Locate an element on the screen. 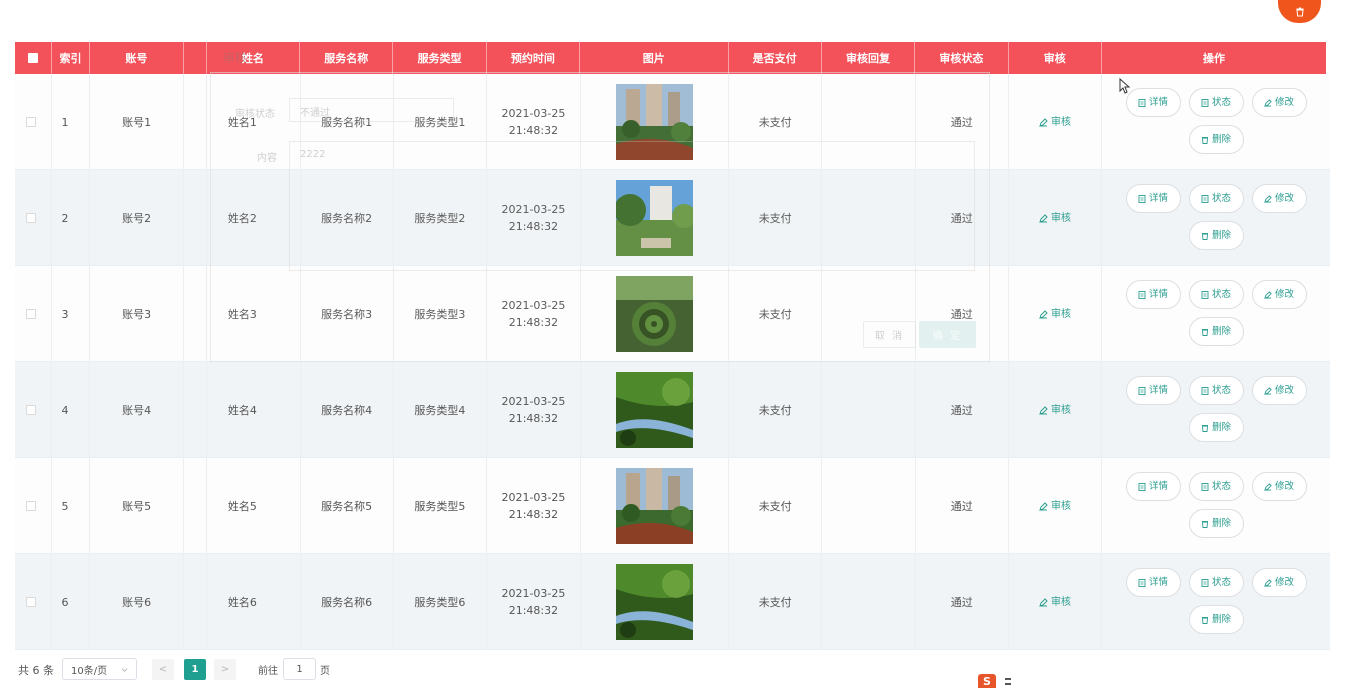 Image resolution: width=1359 pixels, height=688 pixels. header-account: 账号 is located at coordinates (137, 58).